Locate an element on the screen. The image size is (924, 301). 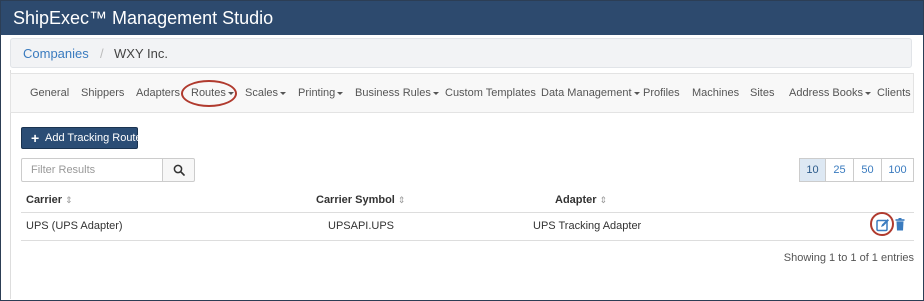
cell-adapter: UPS Tracking Adapter is located at coordinates (587, 226).